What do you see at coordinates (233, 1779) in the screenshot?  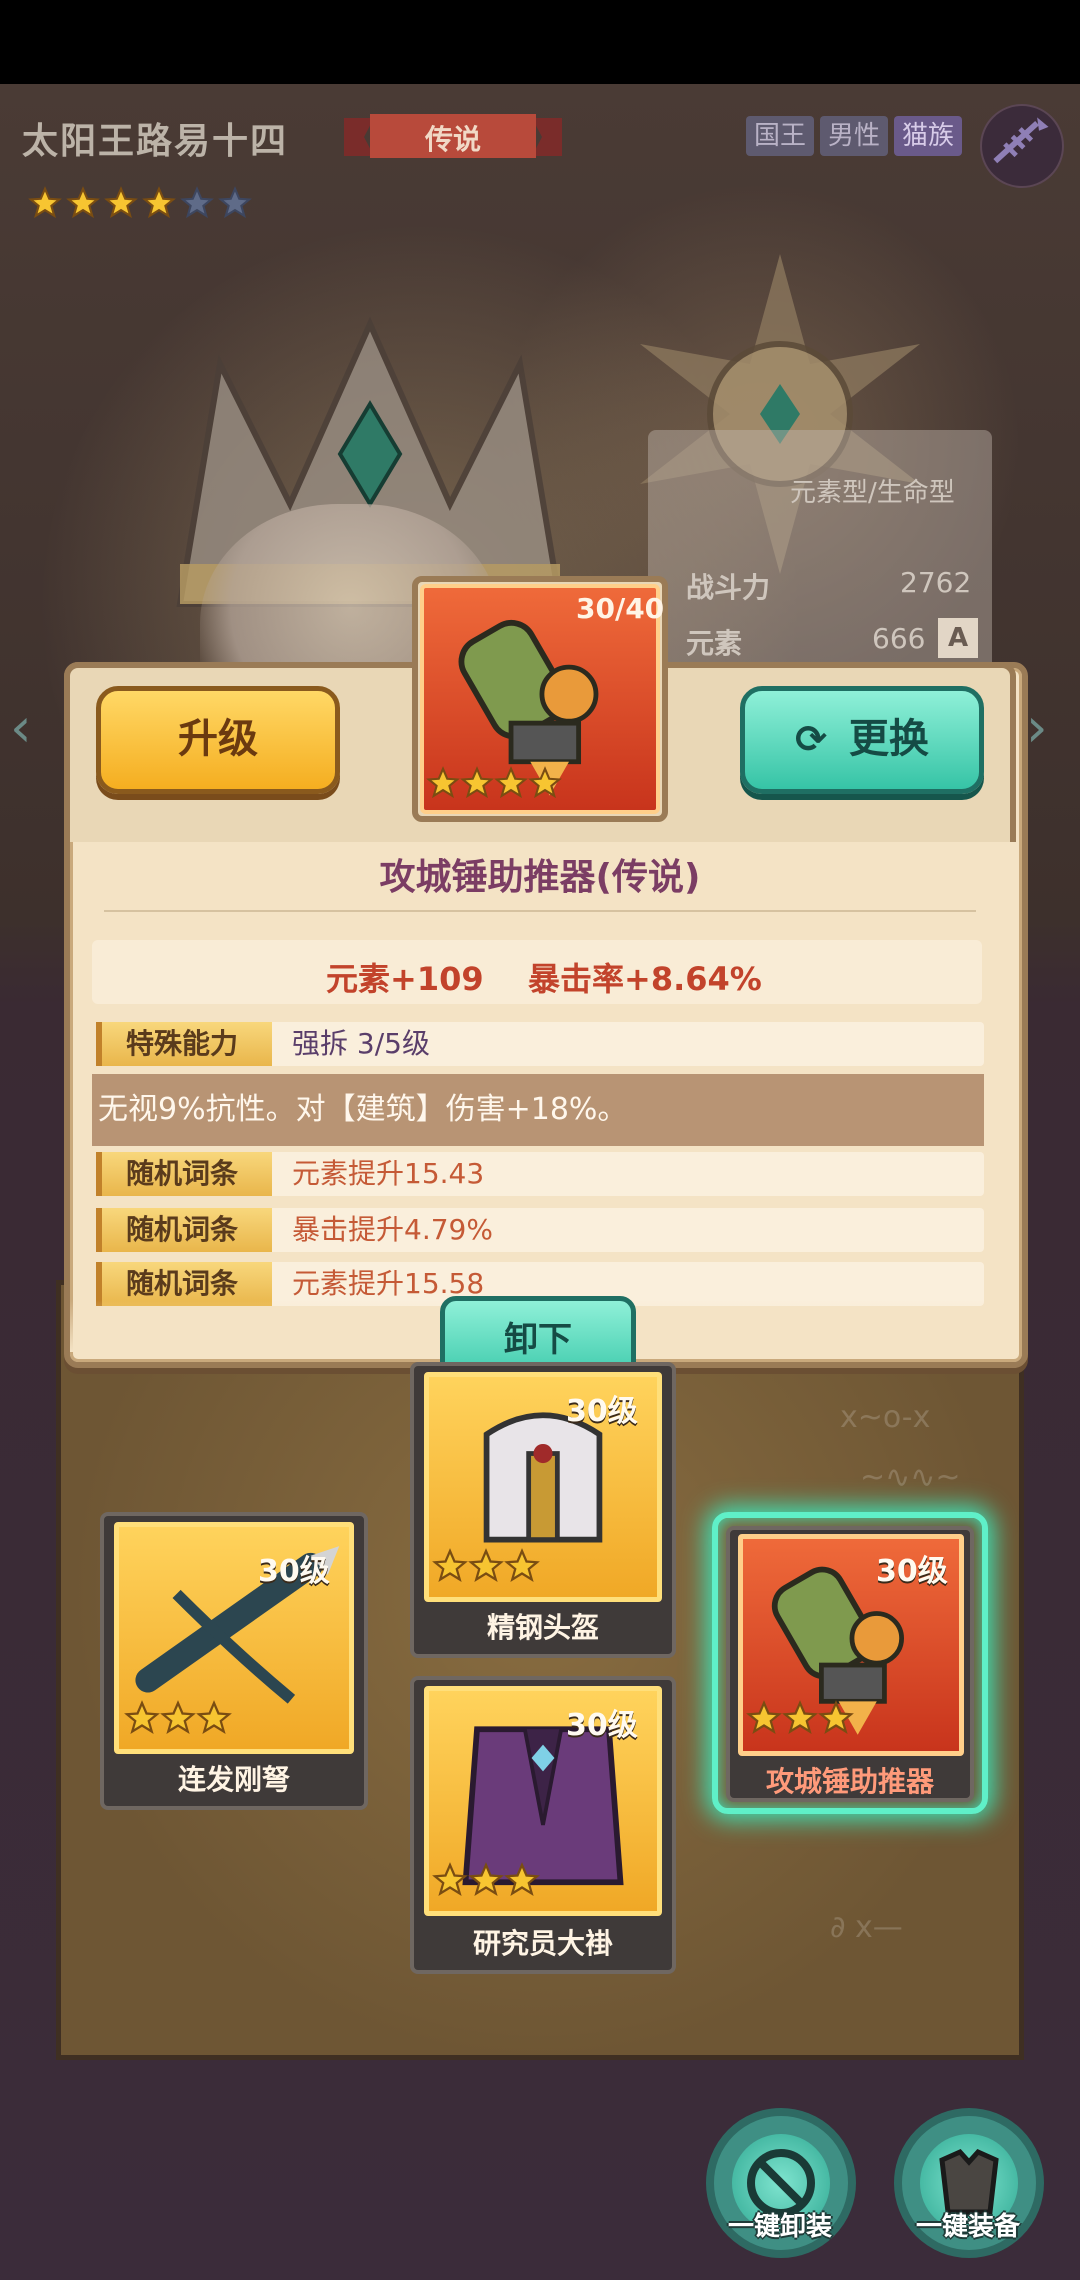 I see `crossbow-name: 连发刚弩` at bounding box center [233, 1779].